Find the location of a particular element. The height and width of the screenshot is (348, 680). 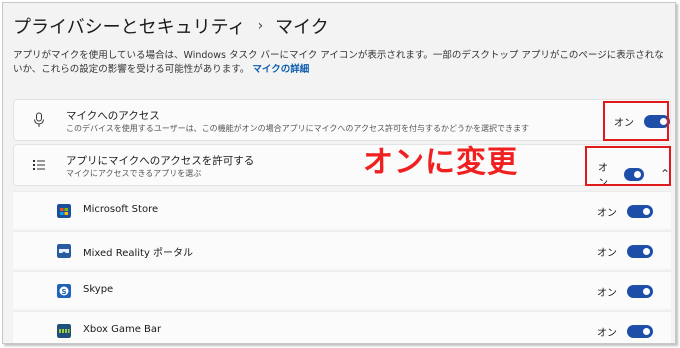

skype-icon: S is located at coordinates (64, 291).